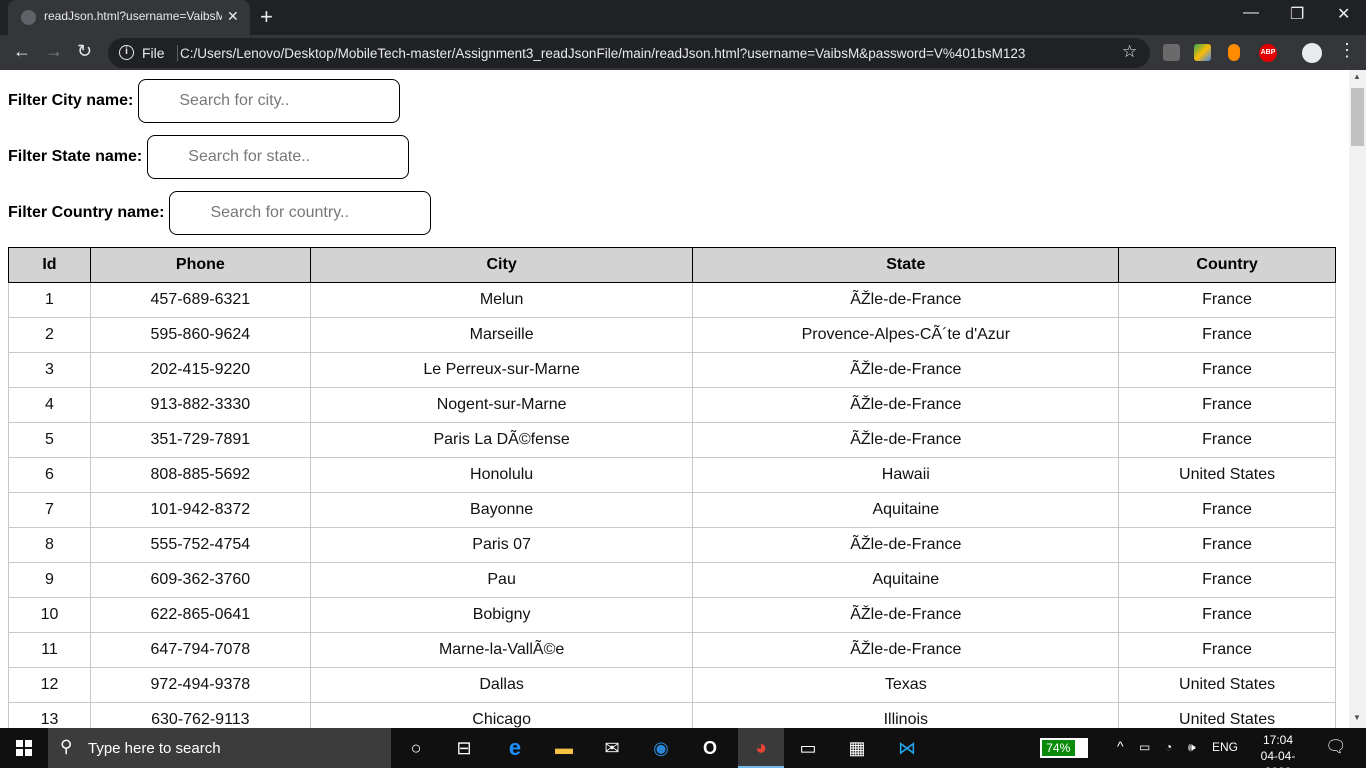  What do you see at coordinates (1120, 746) in the screenshot?
I see `show-hidden-icons-chevron-icon: ^` at bounding box center [1120, 746].